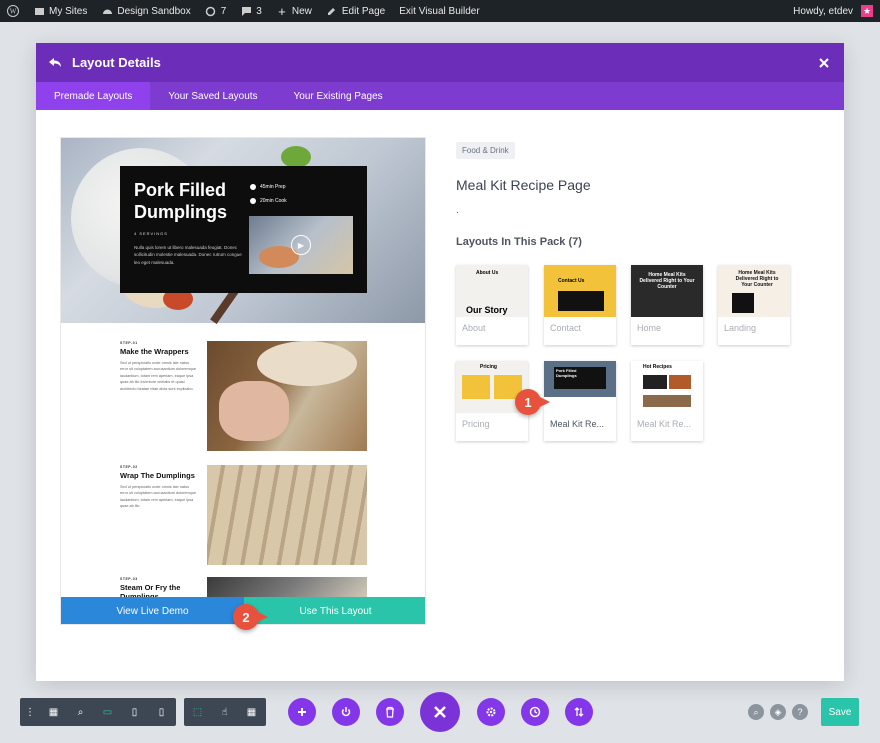  I want to click on thumb-image: Contact Us, so click(580, 291).